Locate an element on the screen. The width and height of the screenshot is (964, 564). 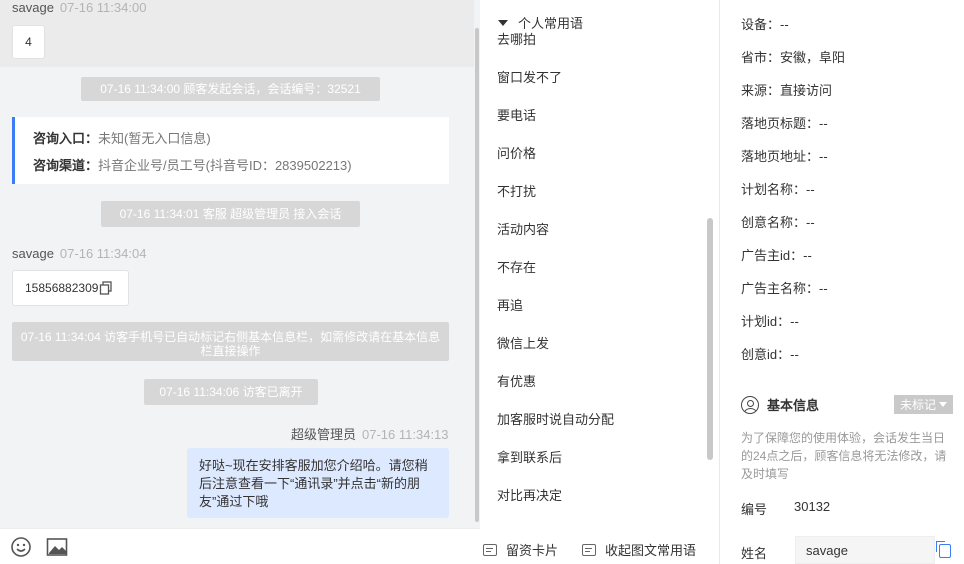
name-input is located at coordinates (865, 550).